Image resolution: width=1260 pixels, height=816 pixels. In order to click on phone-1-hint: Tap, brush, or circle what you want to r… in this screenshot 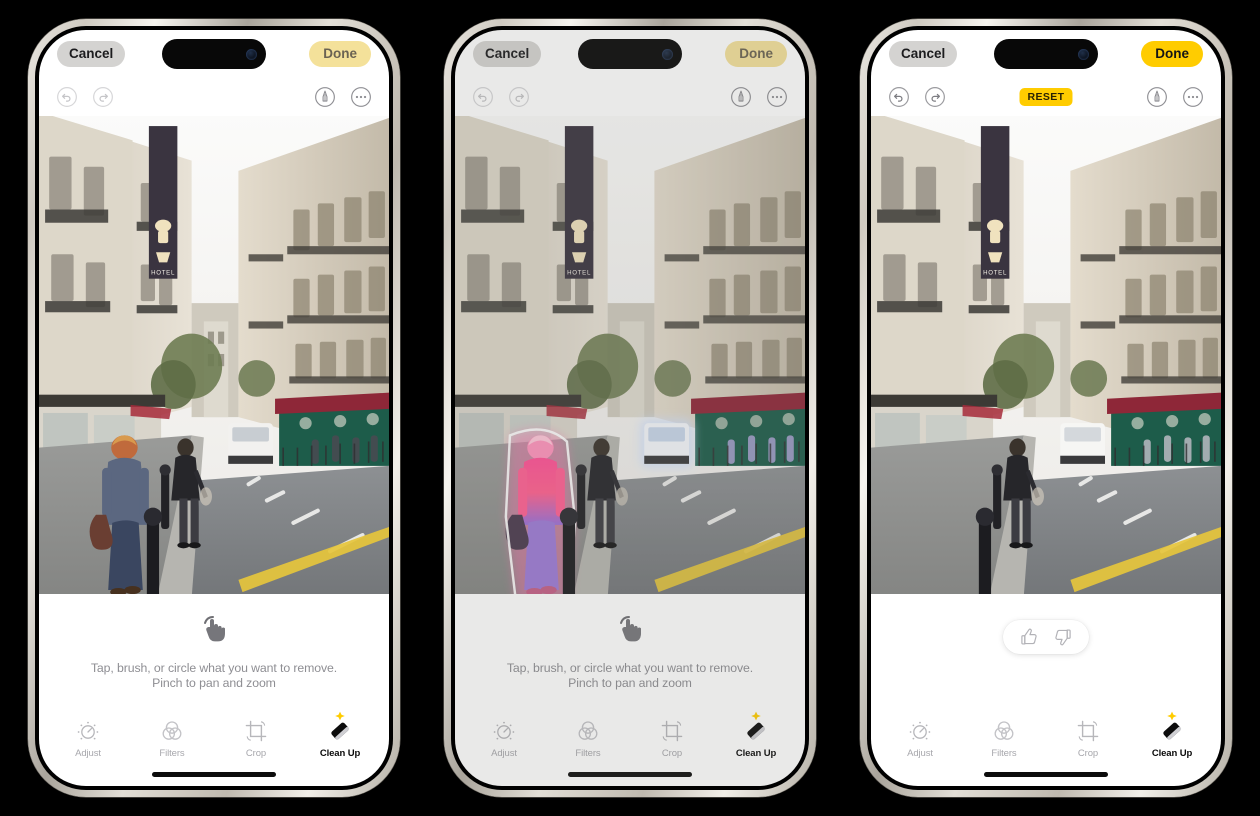, I will do `click(214, 653)`.